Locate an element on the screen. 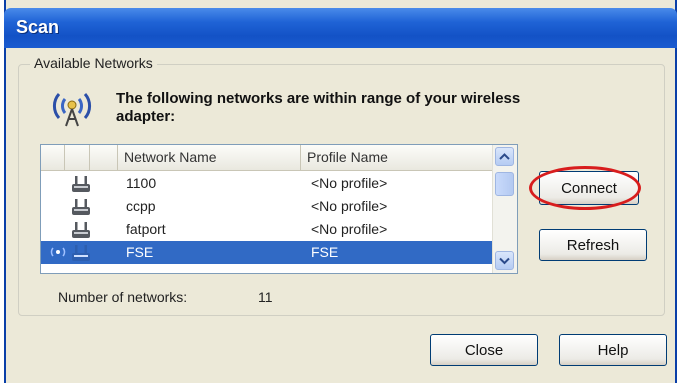  column-header-network-name: Network Name is located at coordinates (209, 157).